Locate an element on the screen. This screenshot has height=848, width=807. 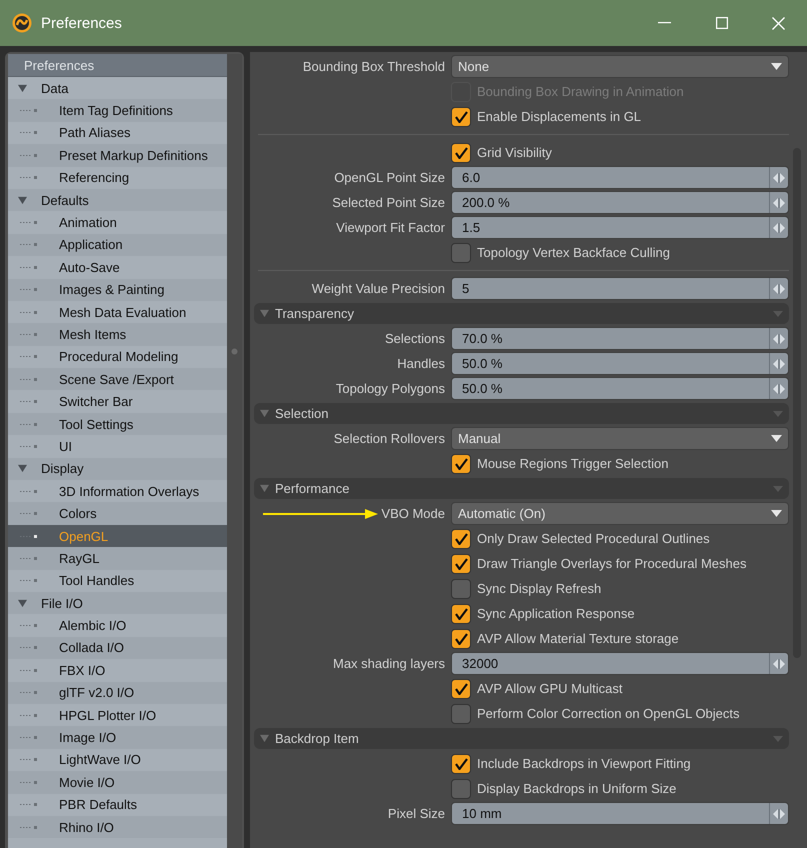
setting-label: Handles is located at coordinates (421, 363).